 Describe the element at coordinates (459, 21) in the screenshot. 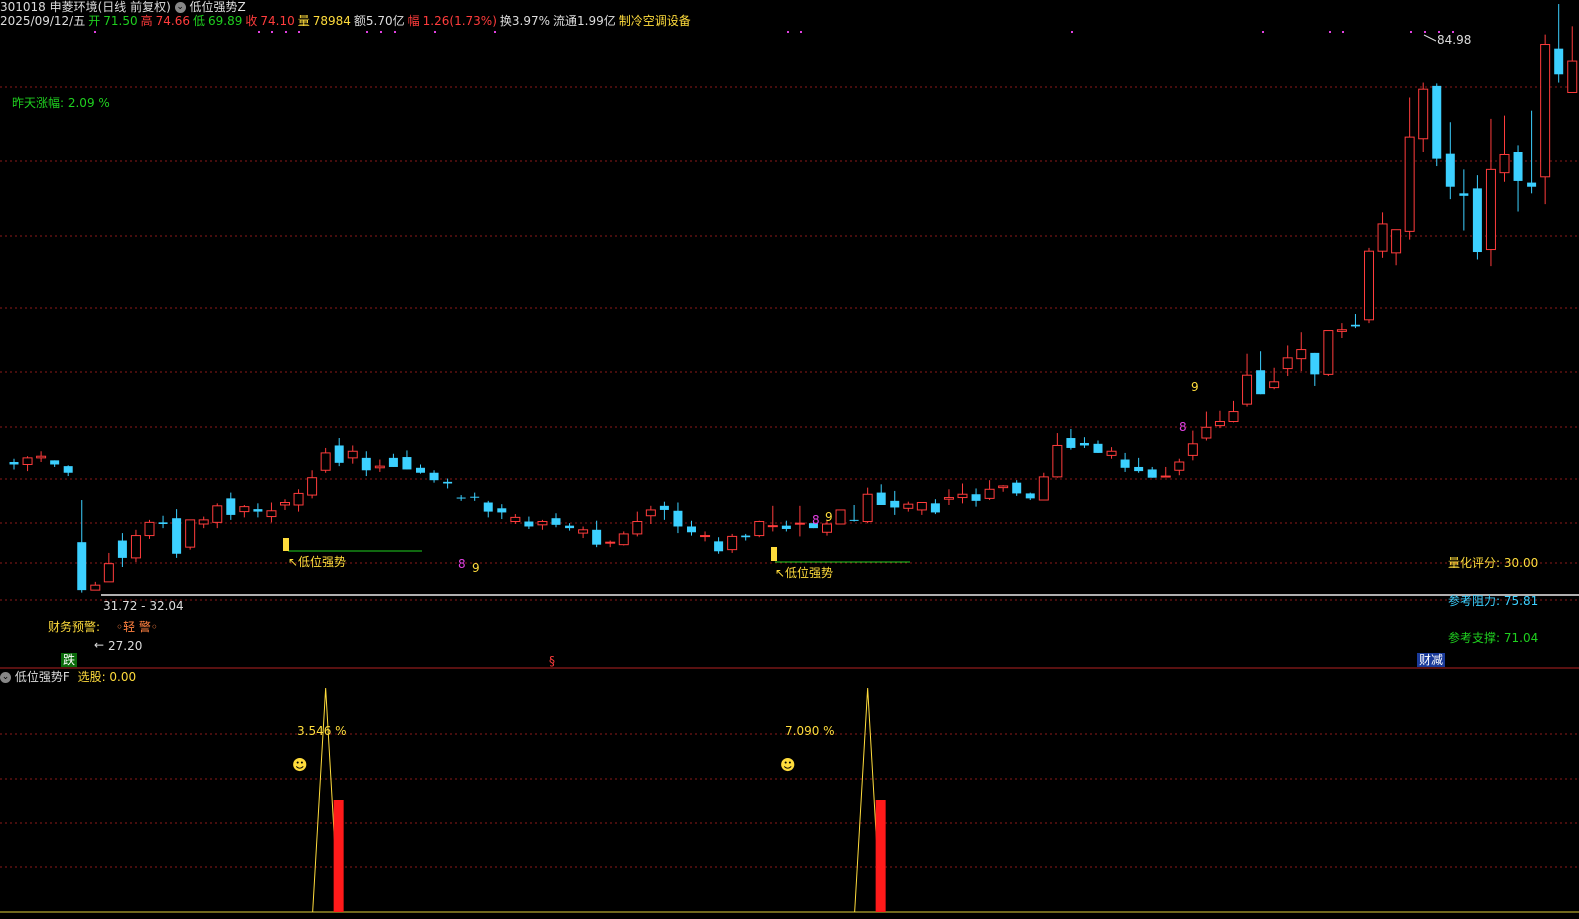

I see `change-value: 1.26(1.73%)` at that location.